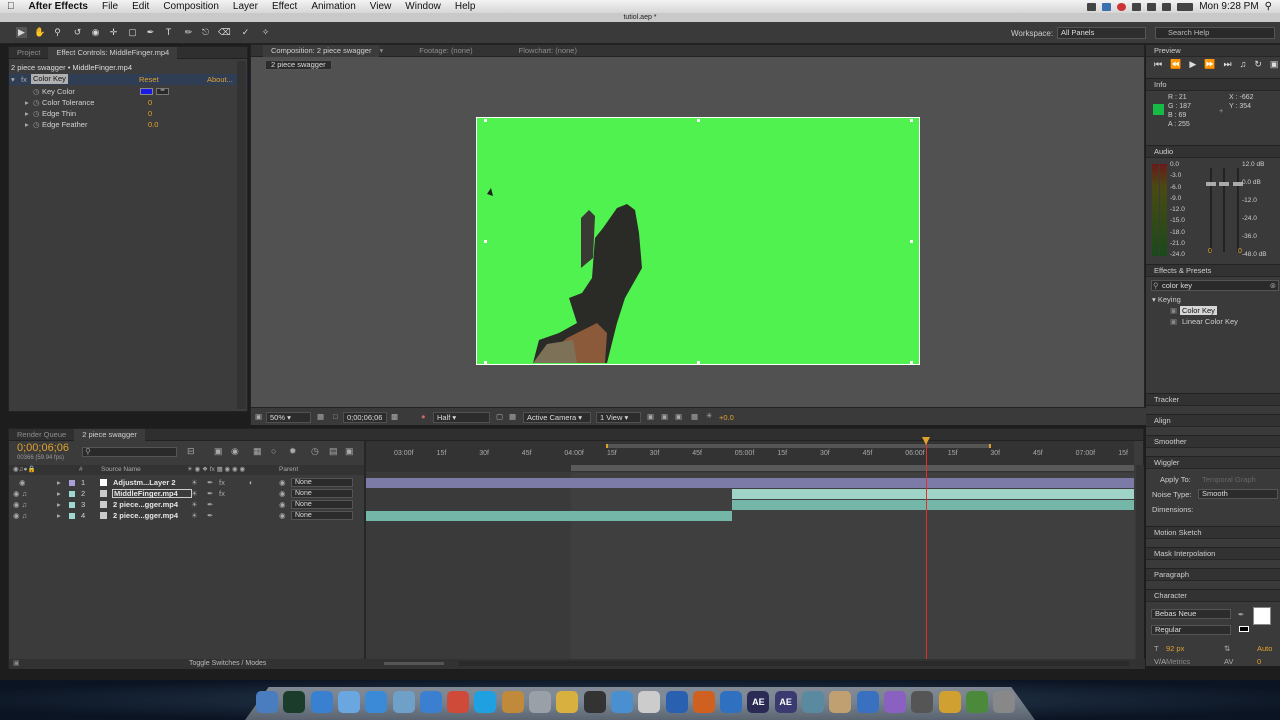  What do you see at coordinates (1213, 553) in the screenshot?
I see `mask-interpolation-header: Mask Interpolation` at bounding box center [1213, 553].